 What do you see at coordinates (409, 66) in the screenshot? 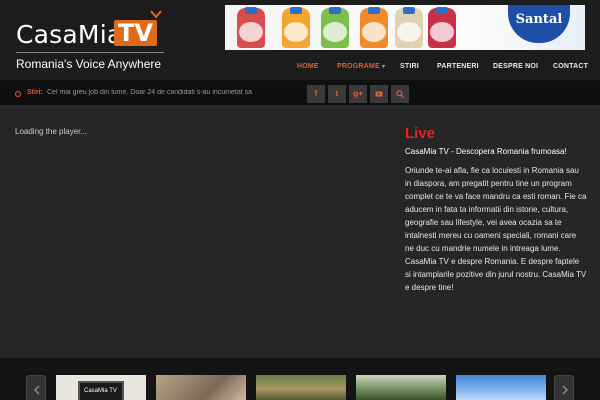
I see `nav-stiri: STIRI` at bounding box center [409, 66].